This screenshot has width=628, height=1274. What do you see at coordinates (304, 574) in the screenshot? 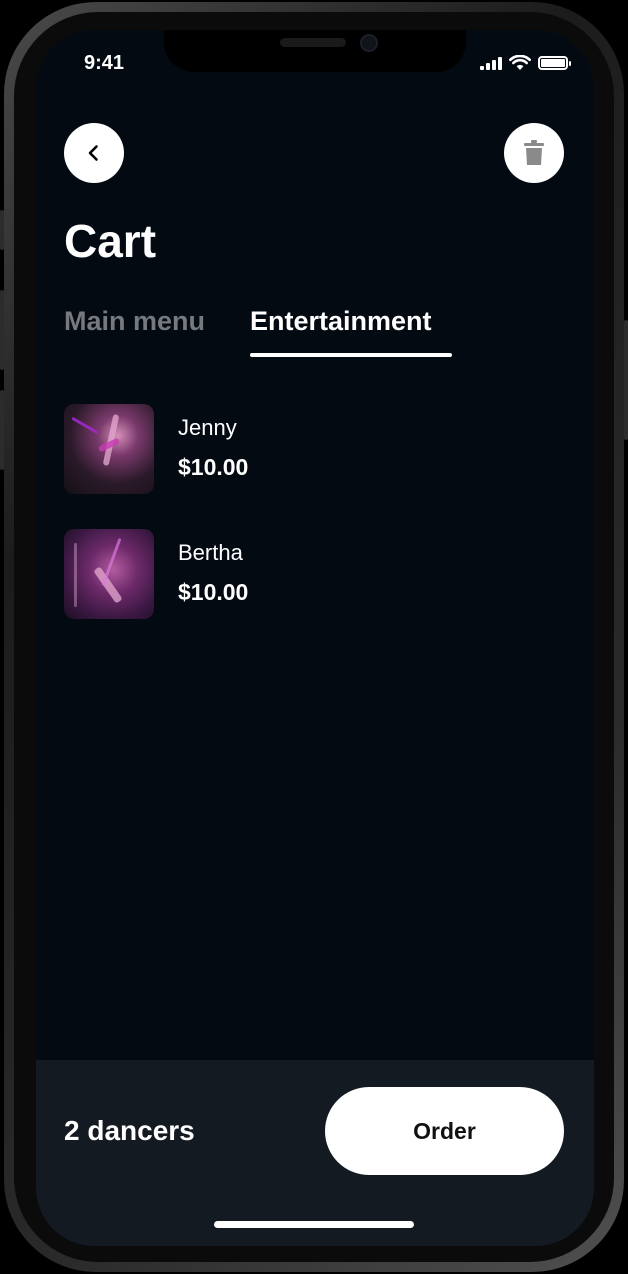
I see `cart-item: Bertha $10.00` at bounding box center [304, 574].